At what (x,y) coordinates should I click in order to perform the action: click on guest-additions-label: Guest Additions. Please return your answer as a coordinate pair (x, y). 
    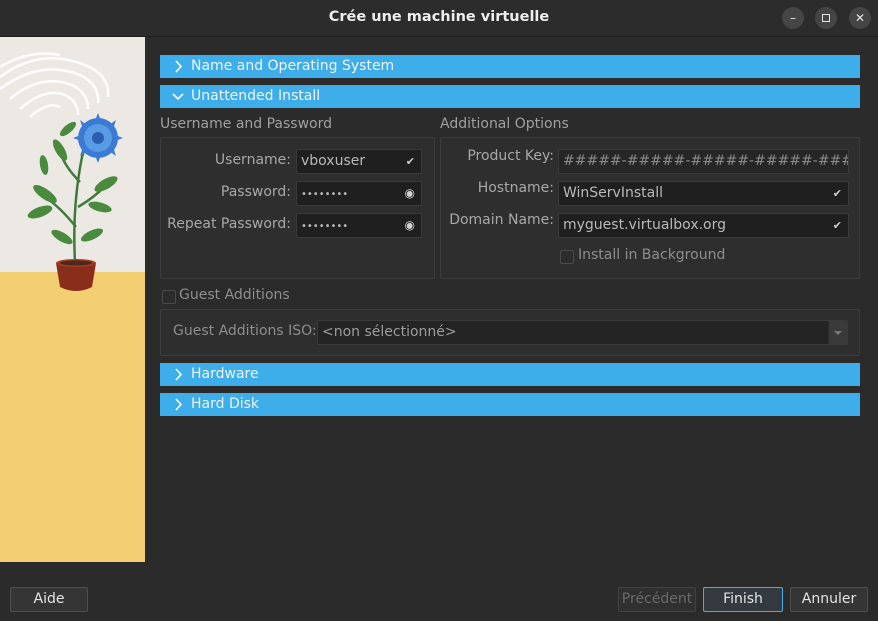
    Looking at the image, I should click on (234, 295).